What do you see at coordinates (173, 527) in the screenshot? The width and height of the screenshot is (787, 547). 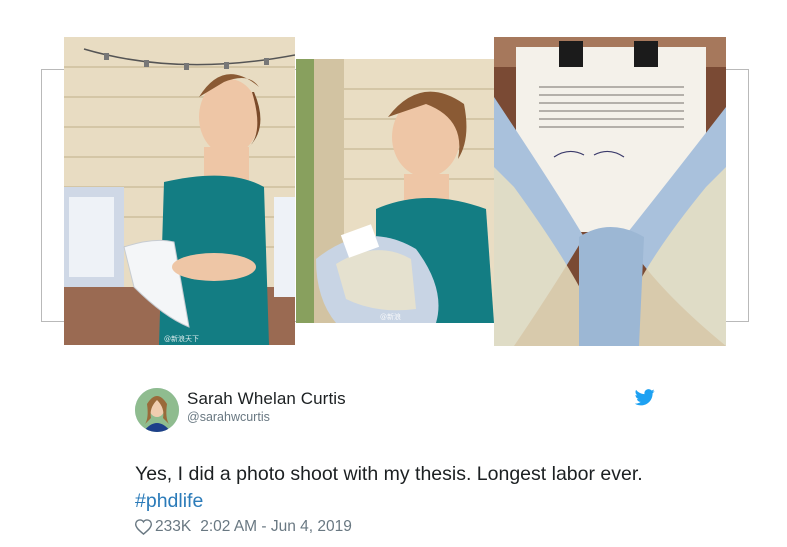 I see `like-count: 233K` at bounding box center [173, 527].